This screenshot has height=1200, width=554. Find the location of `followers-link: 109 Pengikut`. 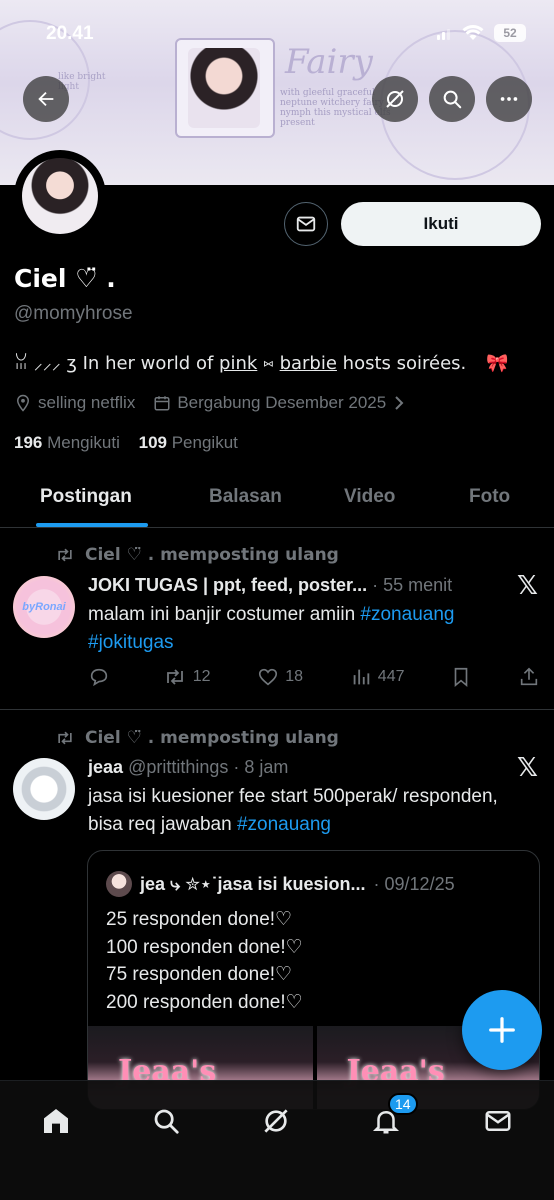

followers-link: 109 Pengikut is located at coordinates (188, 442).